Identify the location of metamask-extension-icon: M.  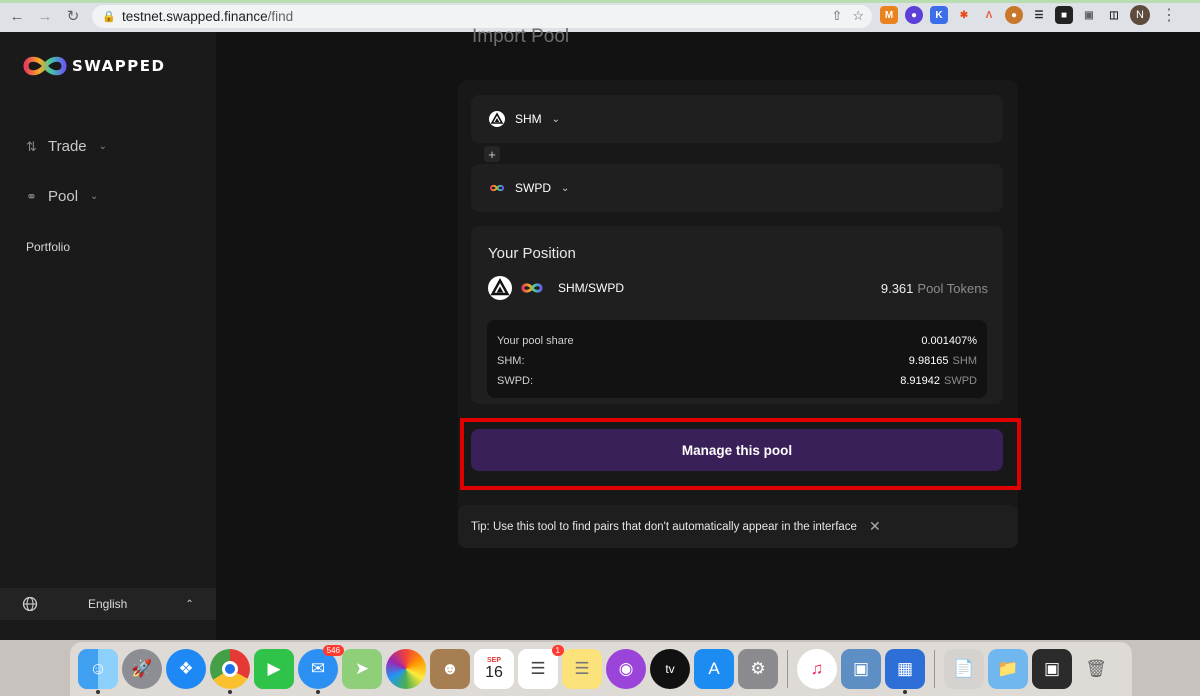
(889, 15).